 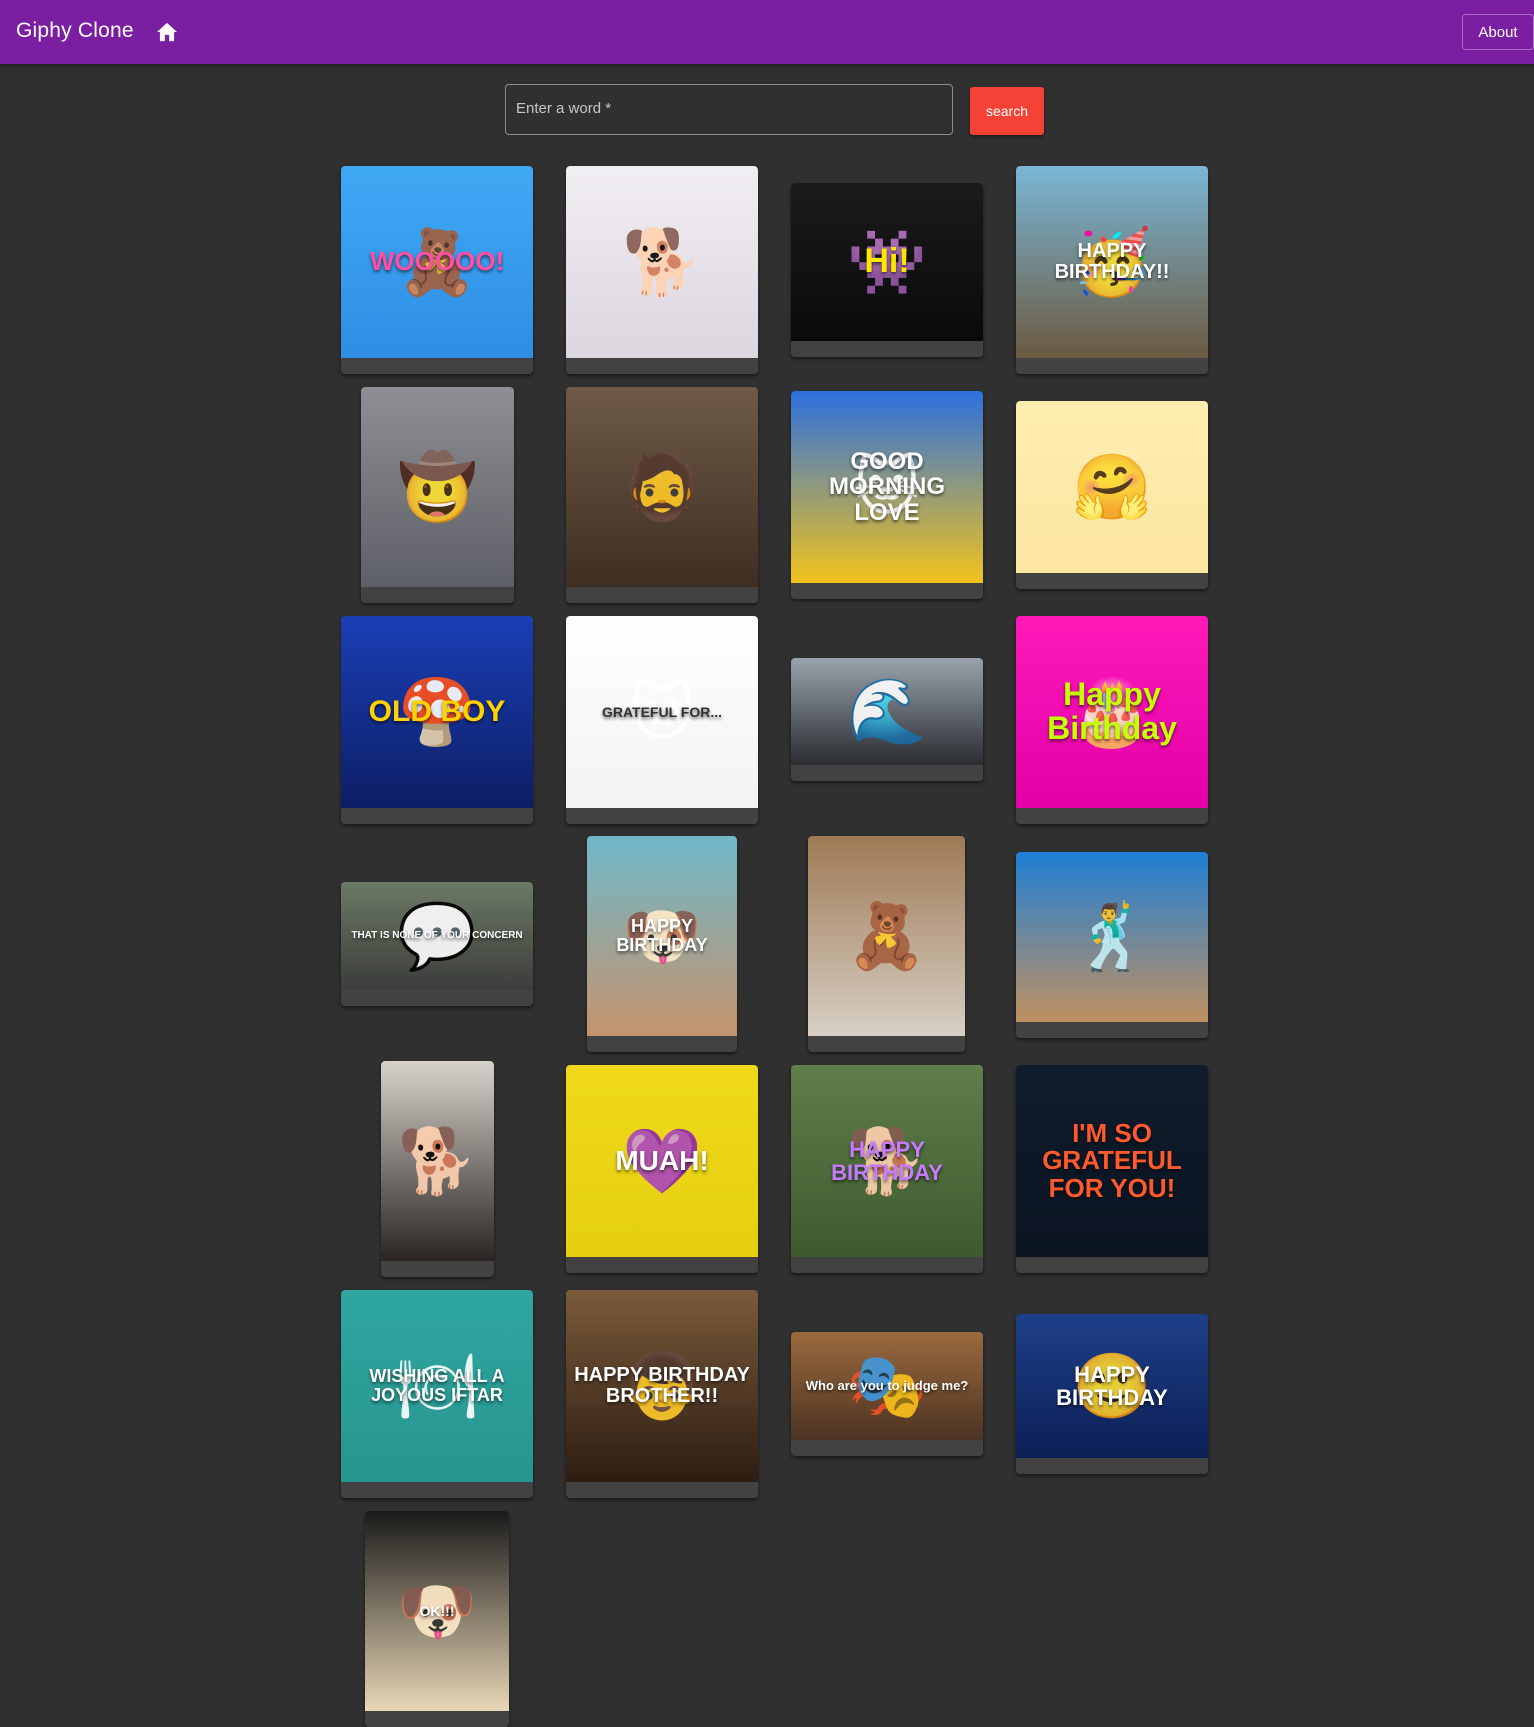 I want to click on gif-card: 🧔, so click(x=662, y=495).